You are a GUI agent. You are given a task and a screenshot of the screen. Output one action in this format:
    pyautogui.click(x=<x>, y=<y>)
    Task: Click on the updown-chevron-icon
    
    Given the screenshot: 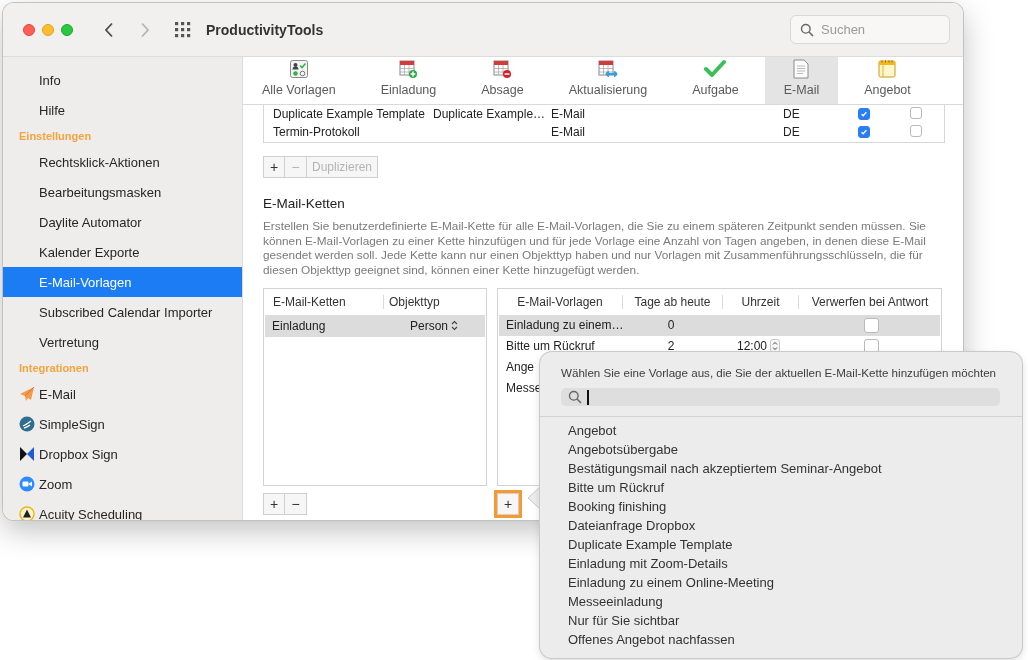 What is the action you would take?
    pyautogui.click(x=455, y=326)
    